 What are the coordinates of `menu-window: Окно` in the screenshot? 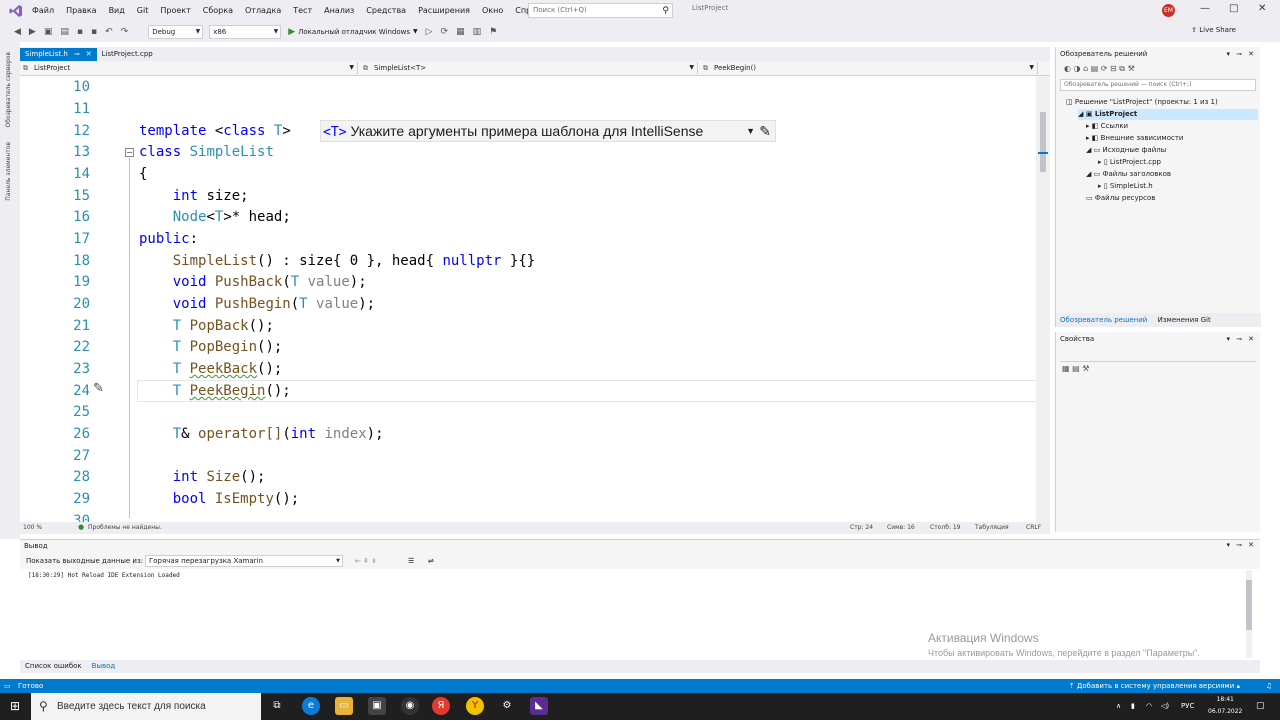 It's located at (492, 10).